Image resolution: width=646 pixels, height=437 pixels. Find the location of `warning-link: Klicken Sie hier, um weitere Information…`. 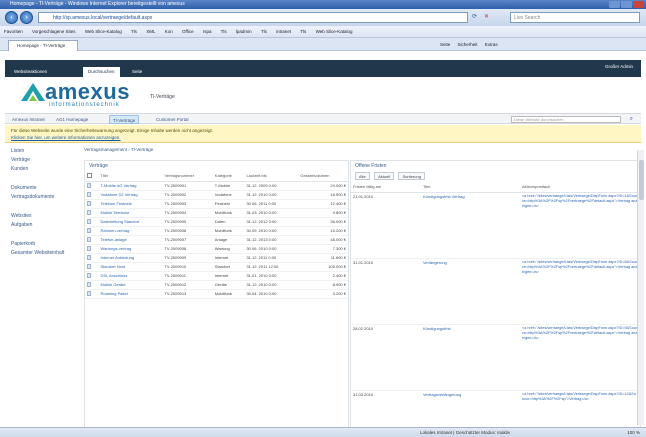

warning-link: Klicken Sie hier, um weitere Information… is located at coordinates (66, 137).